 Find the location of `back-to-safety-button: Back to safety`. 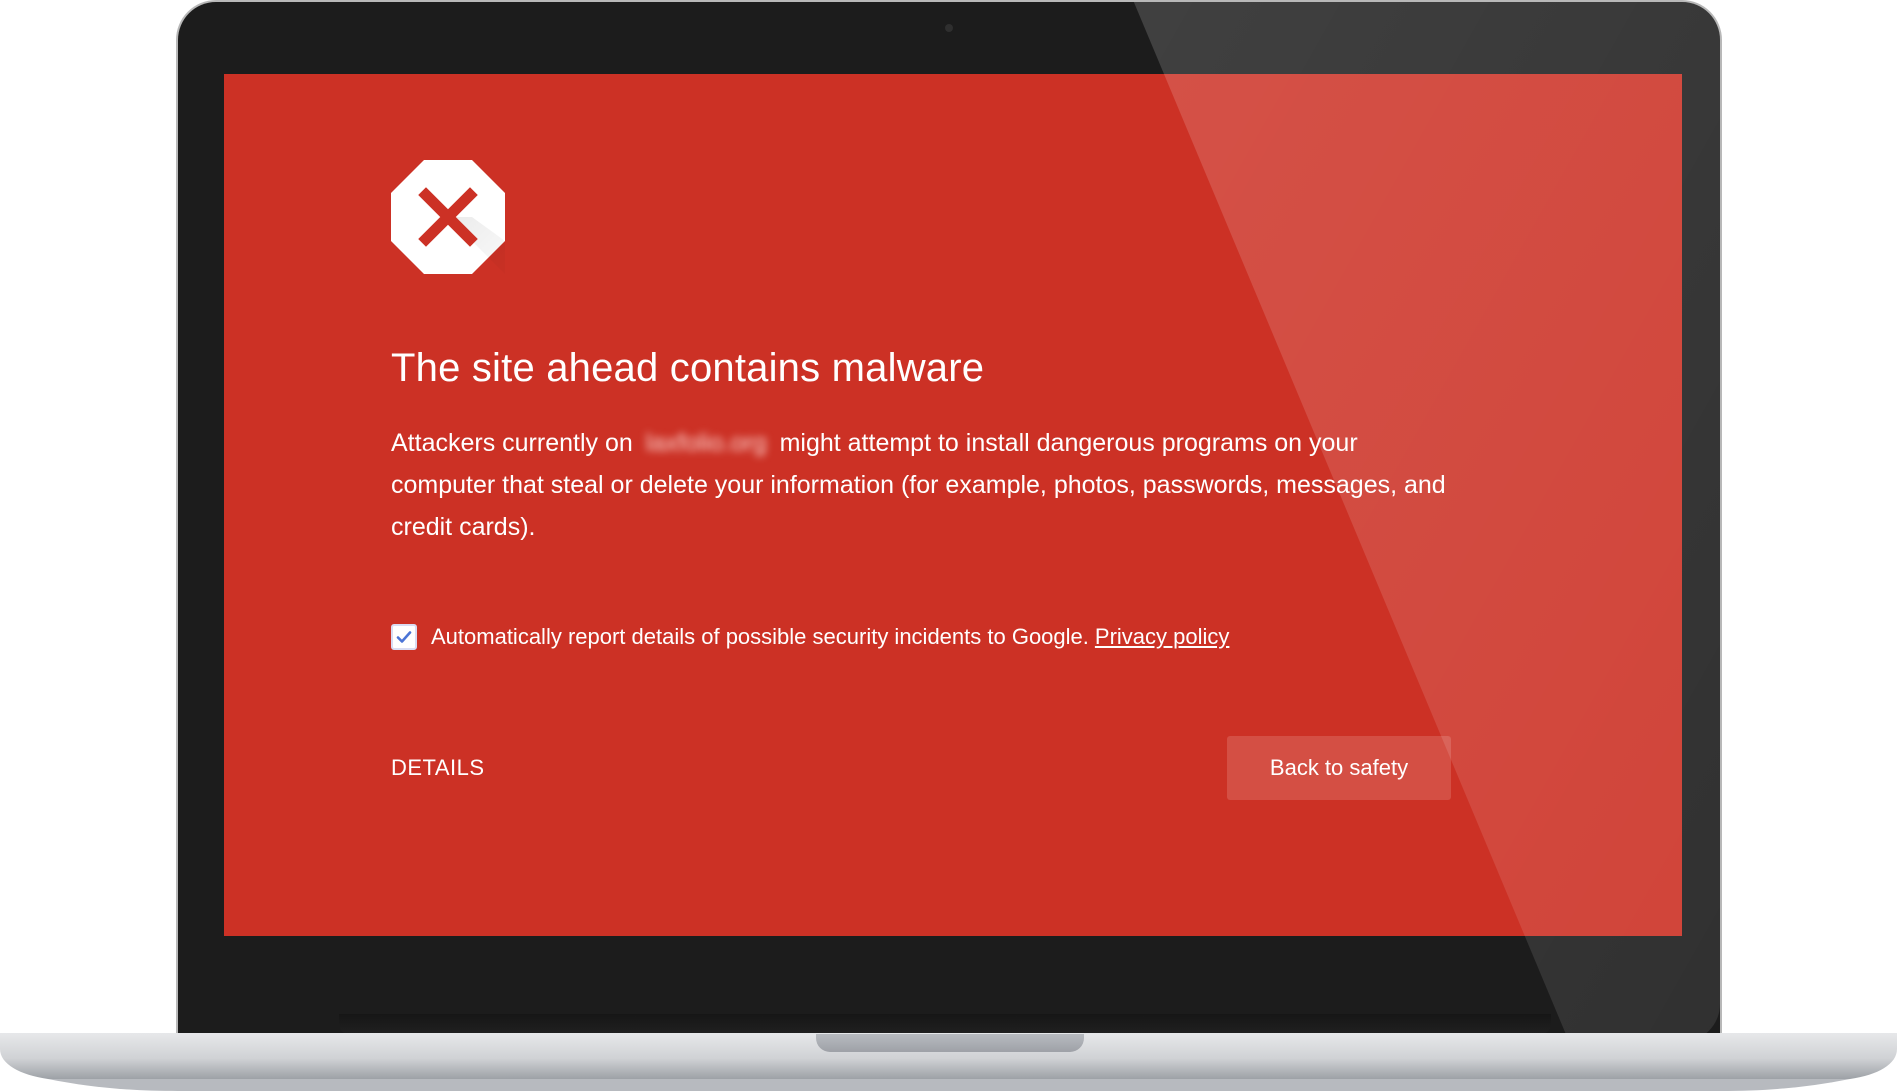

back-to-safety-button: Back to safety is located at coordinates (1339, 768).